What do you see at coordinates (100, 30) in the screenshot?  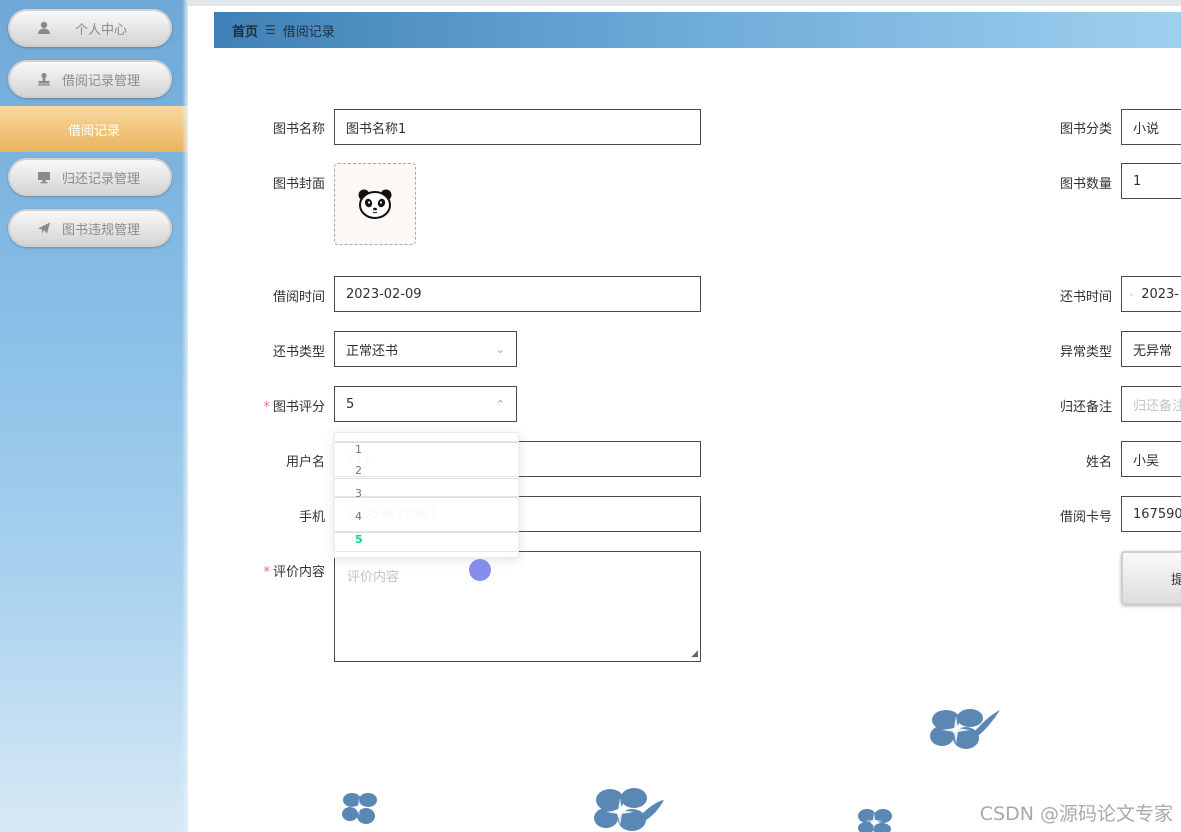 I see `sidebar-item-label: 个人中心` at bounding box center [100, 30].